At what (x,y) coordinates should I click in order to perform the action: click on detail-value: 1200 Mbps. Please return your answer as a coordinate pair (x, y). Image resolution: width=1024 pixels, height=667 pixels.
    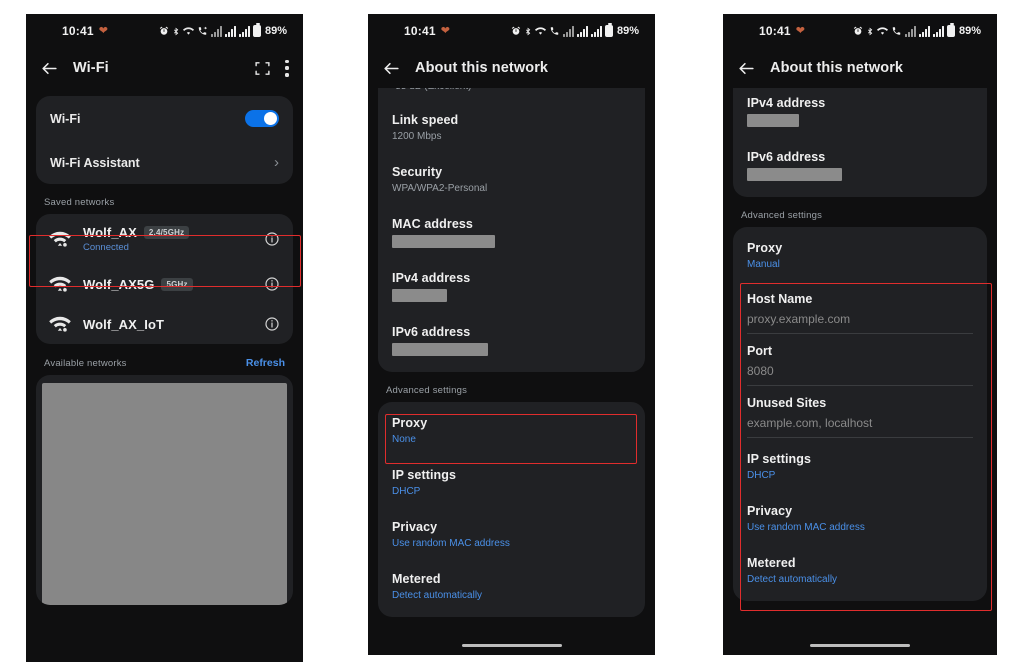
    Looking at the image, I should click on (417, 136).